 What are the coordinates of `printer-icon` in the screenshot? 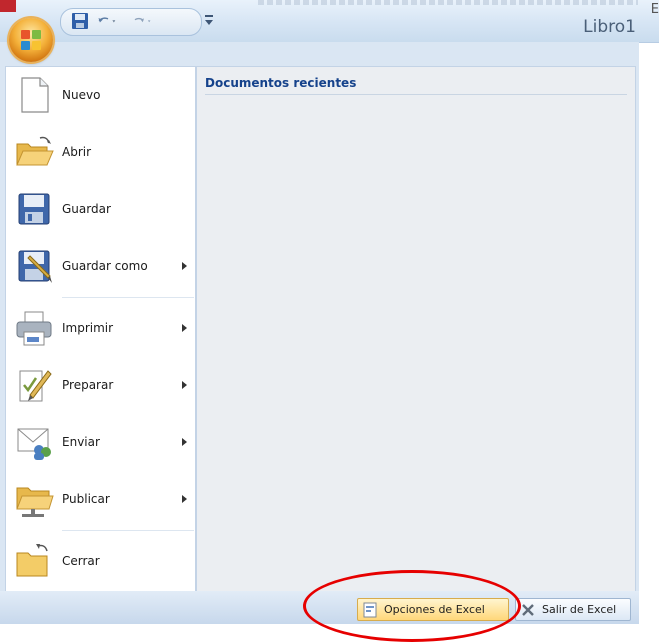 It's located at (34, 328).